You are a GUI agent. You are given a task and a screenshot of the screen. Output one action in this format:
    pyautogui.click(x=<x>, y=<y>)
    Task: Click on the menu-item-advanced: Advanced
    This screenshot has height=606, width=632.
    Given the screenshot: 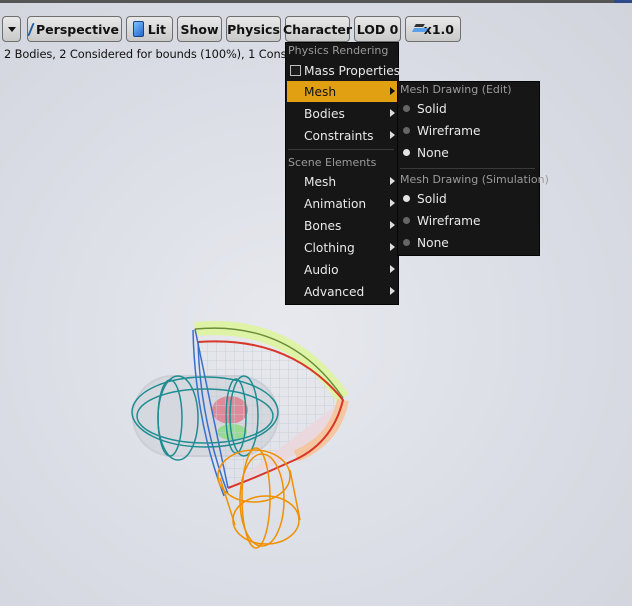 What is the action you would take?
    pyautogui.click(x=342, y=291)
    